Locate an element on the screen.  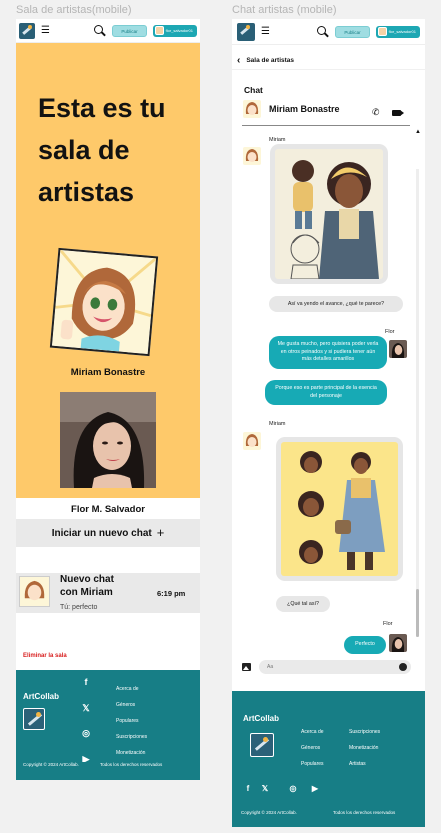
message-input is located at coordinates (335, 667).